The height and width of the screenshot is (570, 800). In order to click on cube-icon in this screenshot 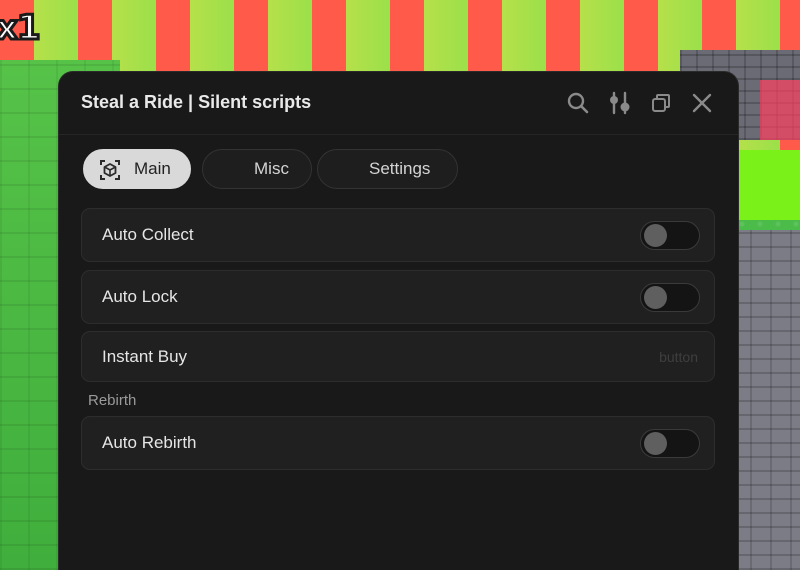, I will do `click(110, 170)`.